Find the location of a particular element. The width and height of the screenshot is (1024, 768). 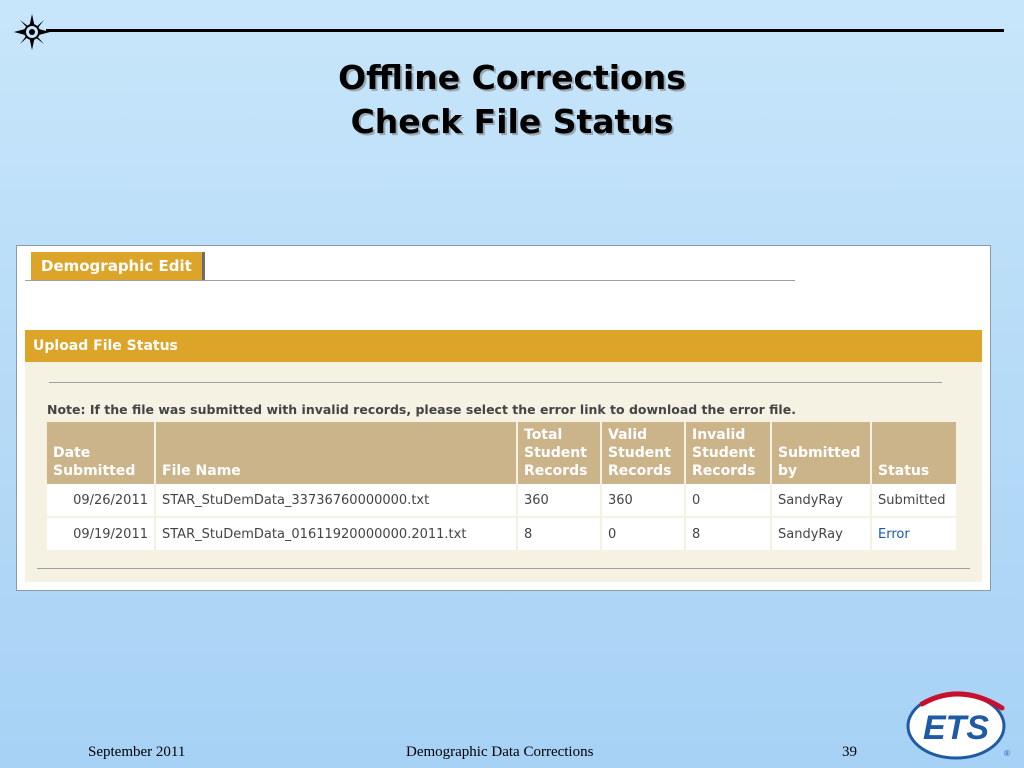

cell-valid-records: 0 is located at coordinates (643, 534).